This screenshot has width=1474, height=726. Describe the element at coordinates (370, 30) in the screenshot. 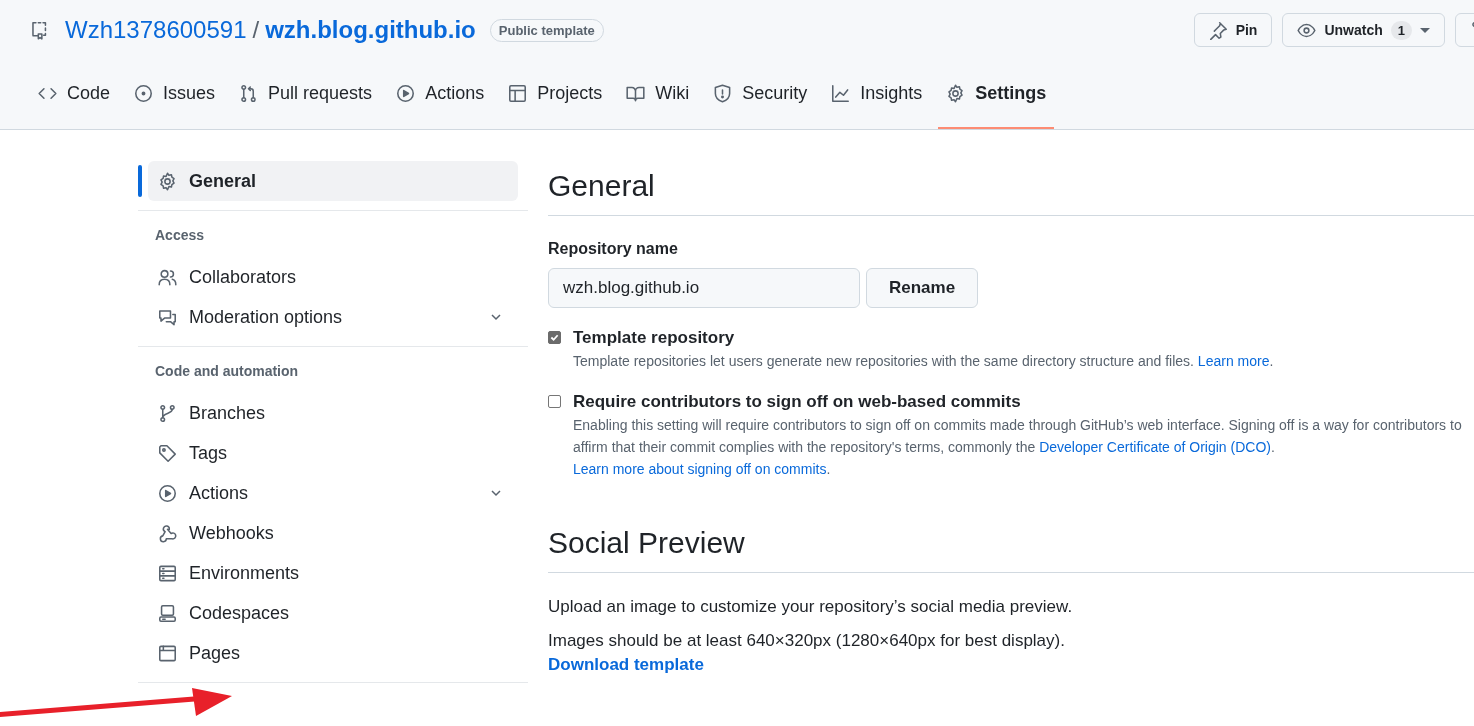

I see `repo-name-link: wzh.blog.github.io` at that location.